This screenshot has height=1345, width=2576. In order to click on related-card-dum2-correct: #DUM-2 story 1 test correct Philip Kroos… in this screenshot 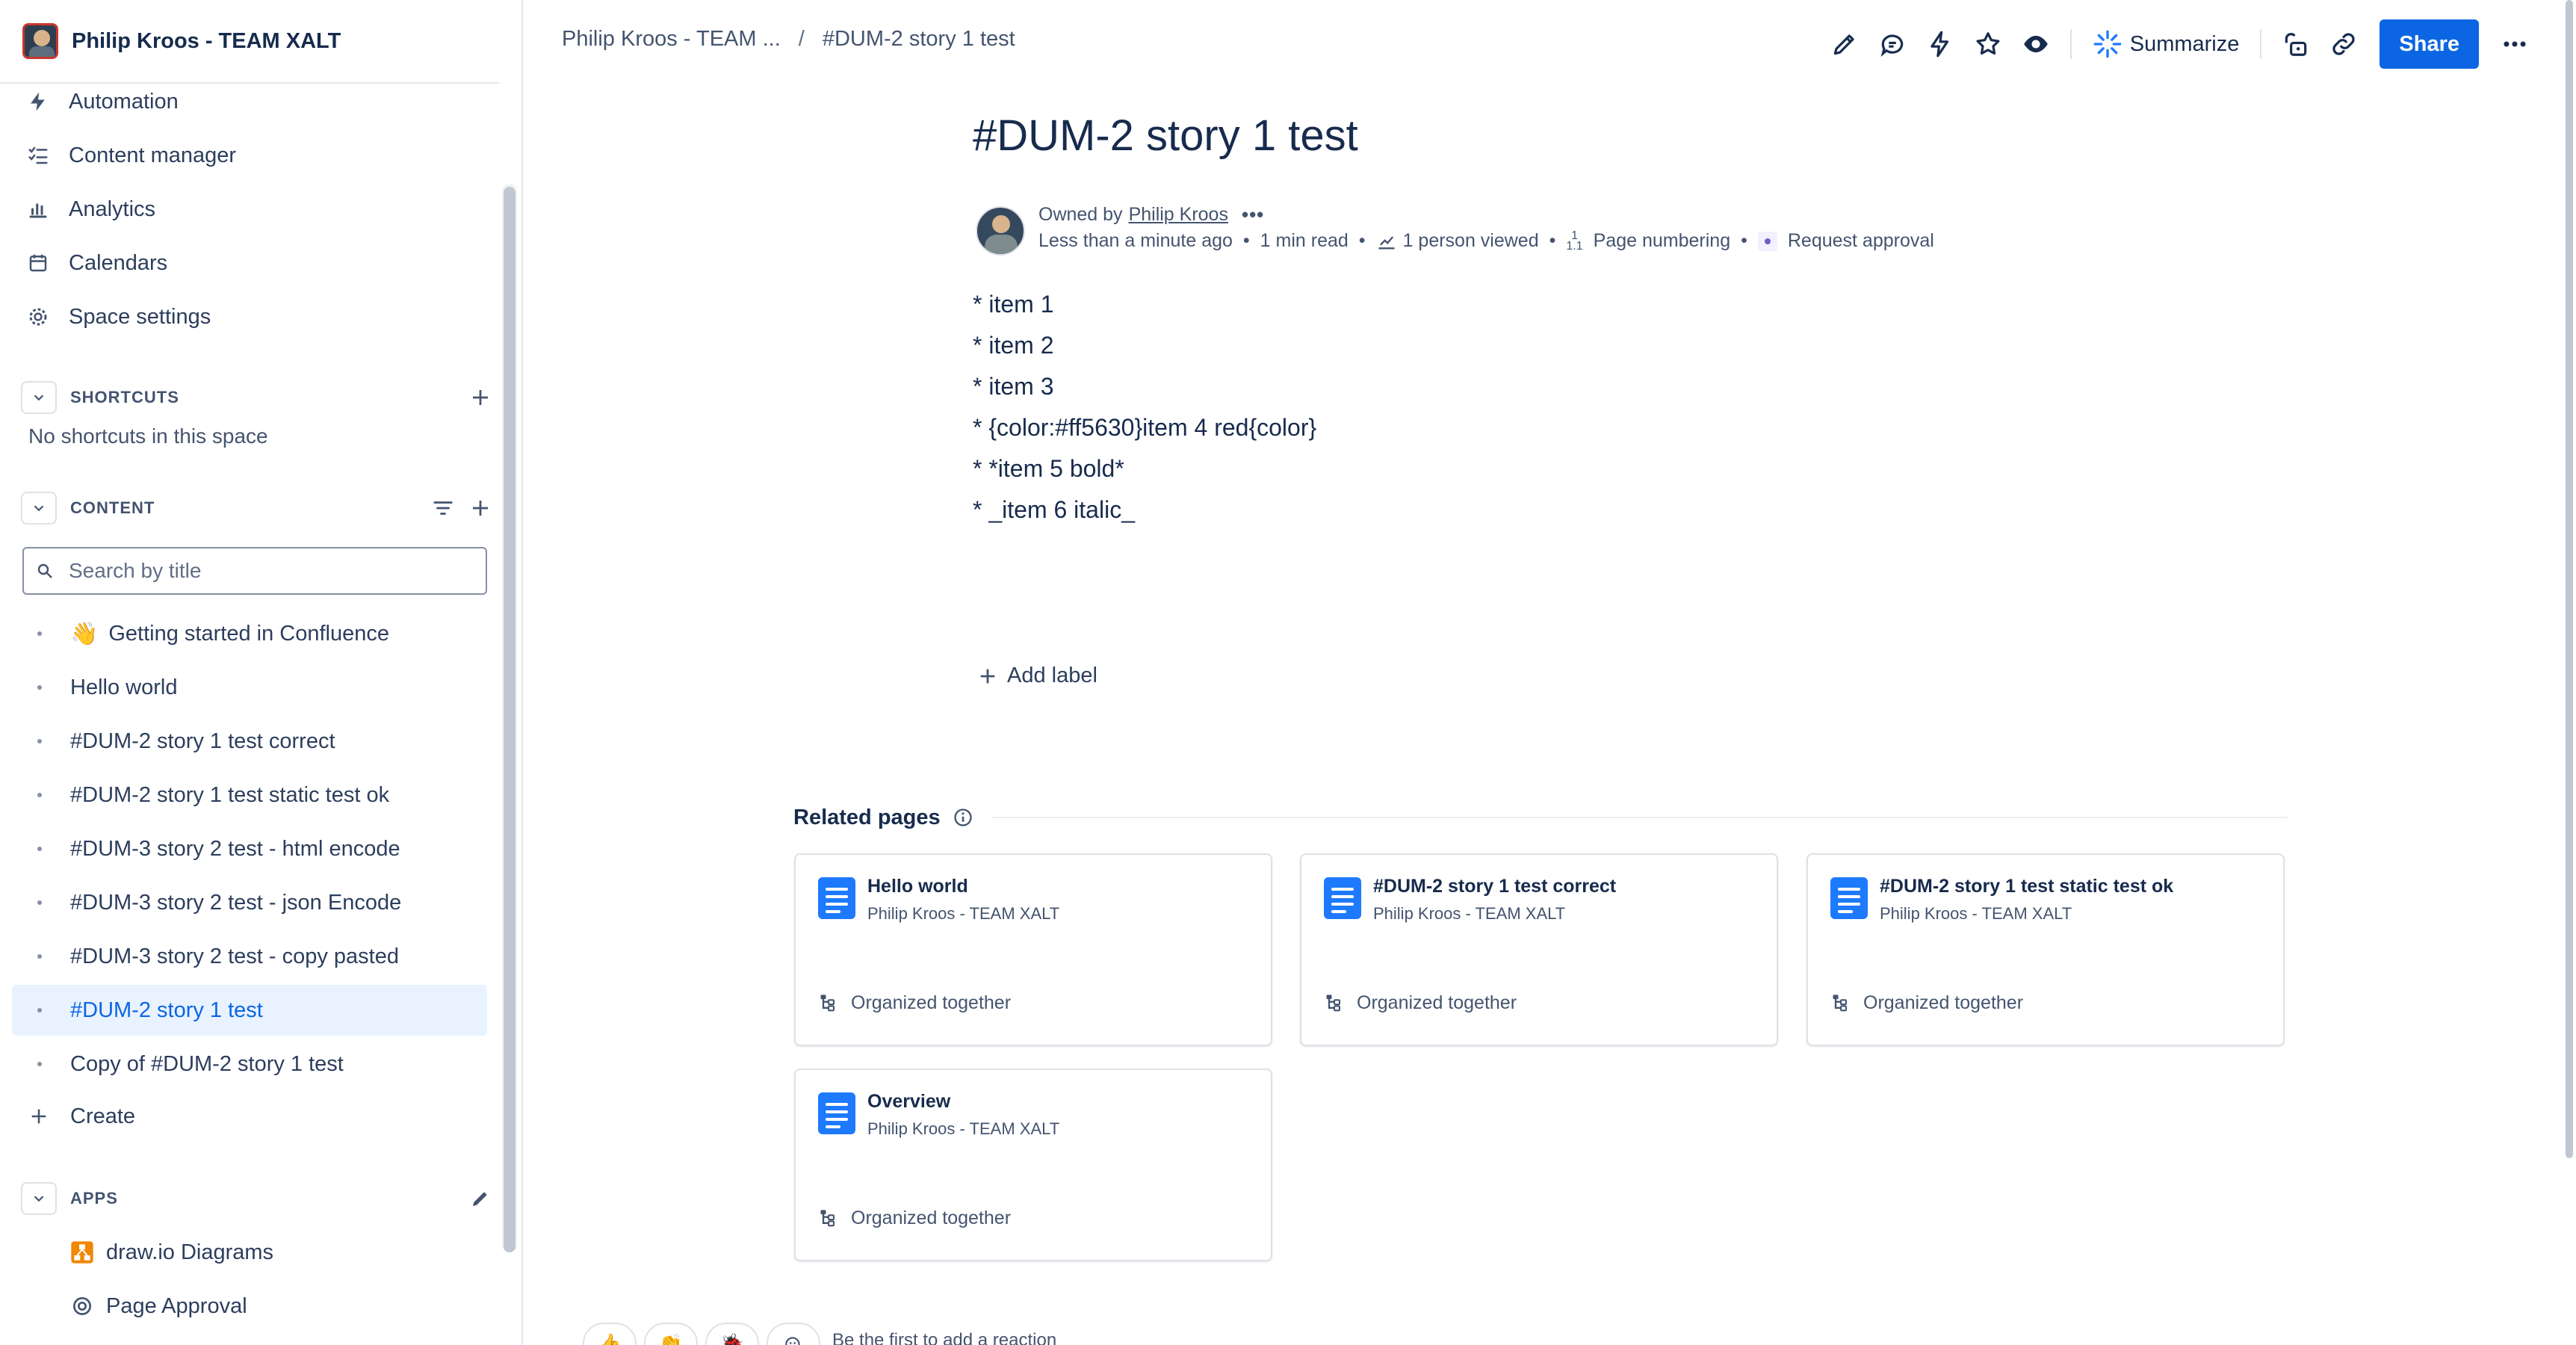, I will do `click(1539, 949)`.